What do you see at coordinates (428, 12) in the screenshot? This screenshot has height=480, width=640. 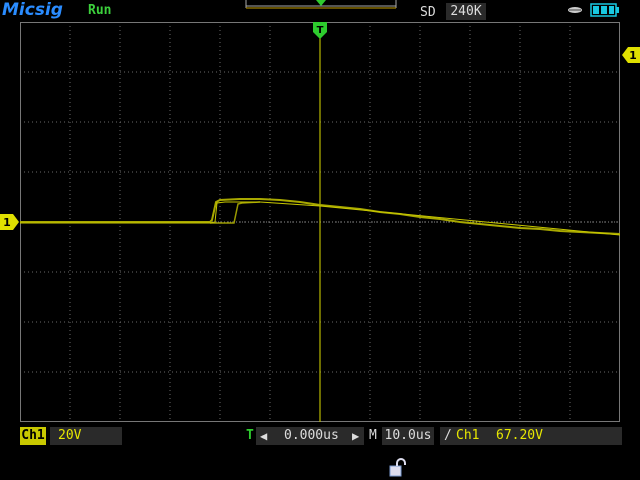 I see `memory-mode: SD` at bounding box center [428, 12].